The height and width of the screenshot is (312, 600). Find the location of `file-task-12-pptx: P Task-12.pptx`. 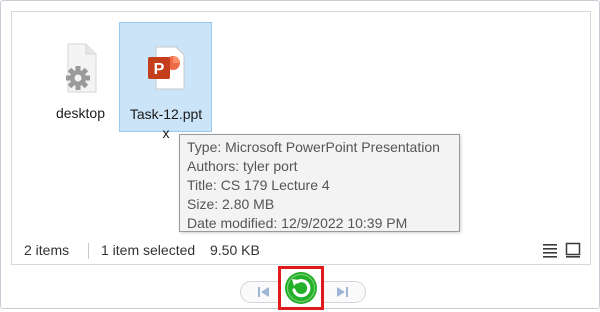

file-task-12-pptx: P Task-12.pptx is located at coordinates (165, 81).